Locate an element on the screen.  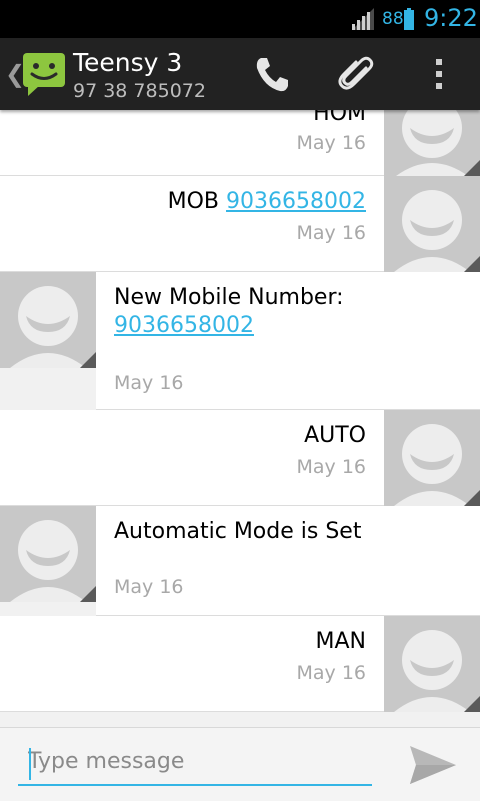
battery-icon is located at coordinates (409, 19).